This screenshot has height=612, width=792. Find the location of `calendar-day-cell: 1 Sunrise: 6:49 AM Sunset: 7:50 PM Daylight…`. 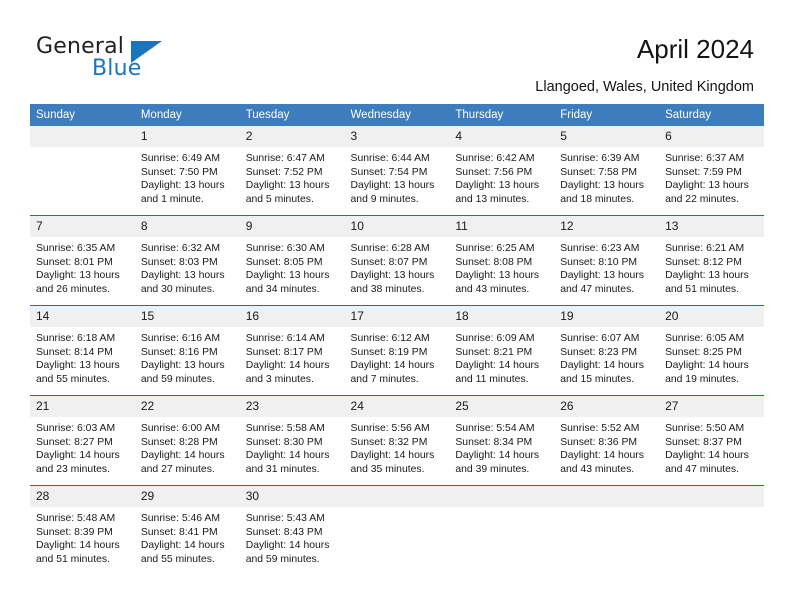

calendar-day-cell: 1 Sunrise: 6:49 AM Sunset: 7:50 PM Daylight… is located at coordinates (187, 171).